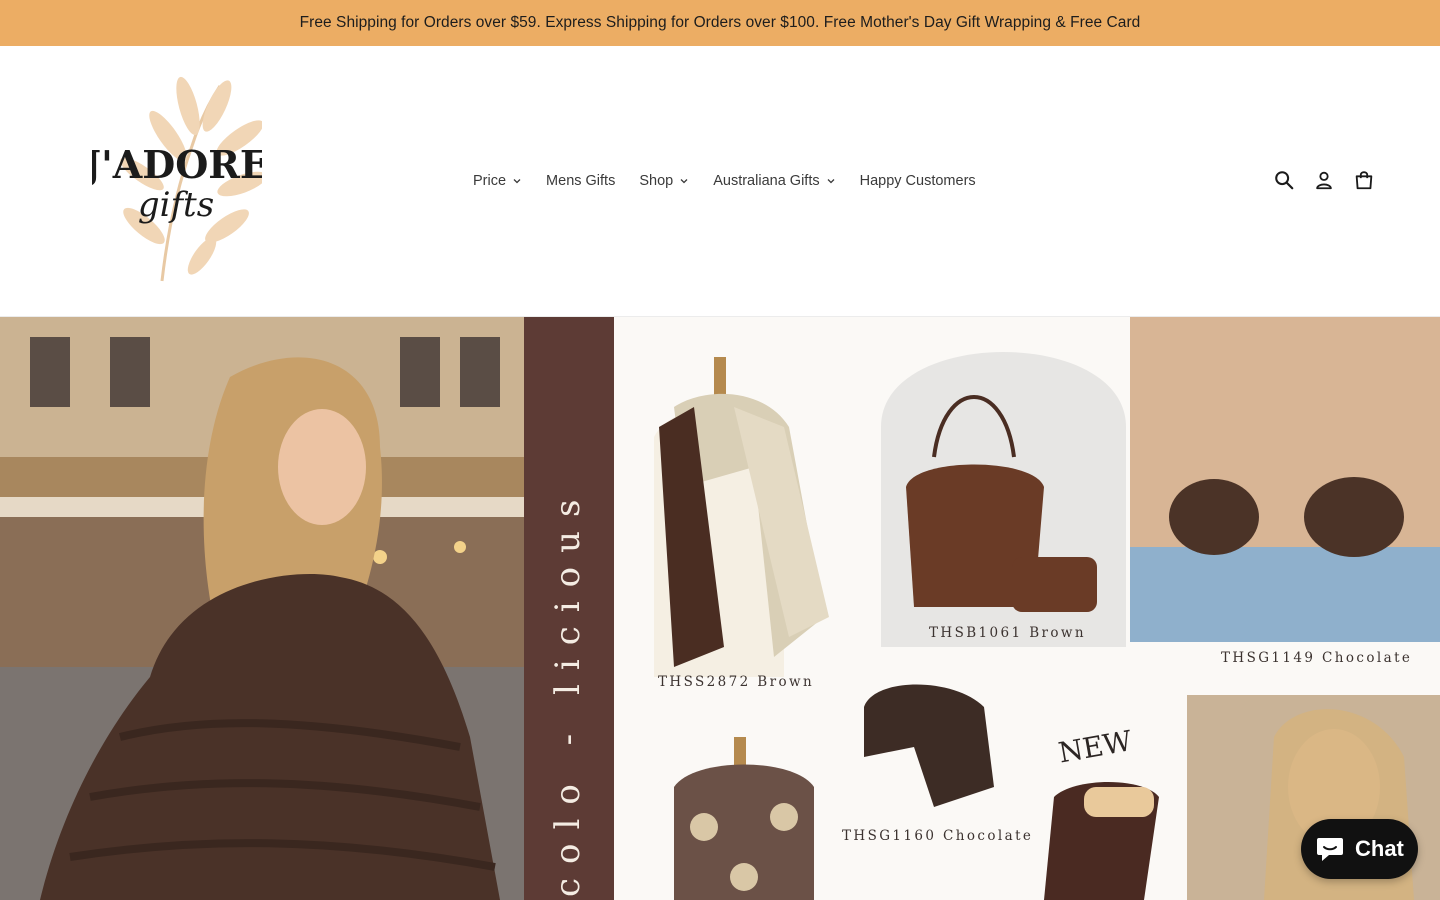 This screenshot has width=1440, height=900. I want to click on header-icons, so click(1324, 180).